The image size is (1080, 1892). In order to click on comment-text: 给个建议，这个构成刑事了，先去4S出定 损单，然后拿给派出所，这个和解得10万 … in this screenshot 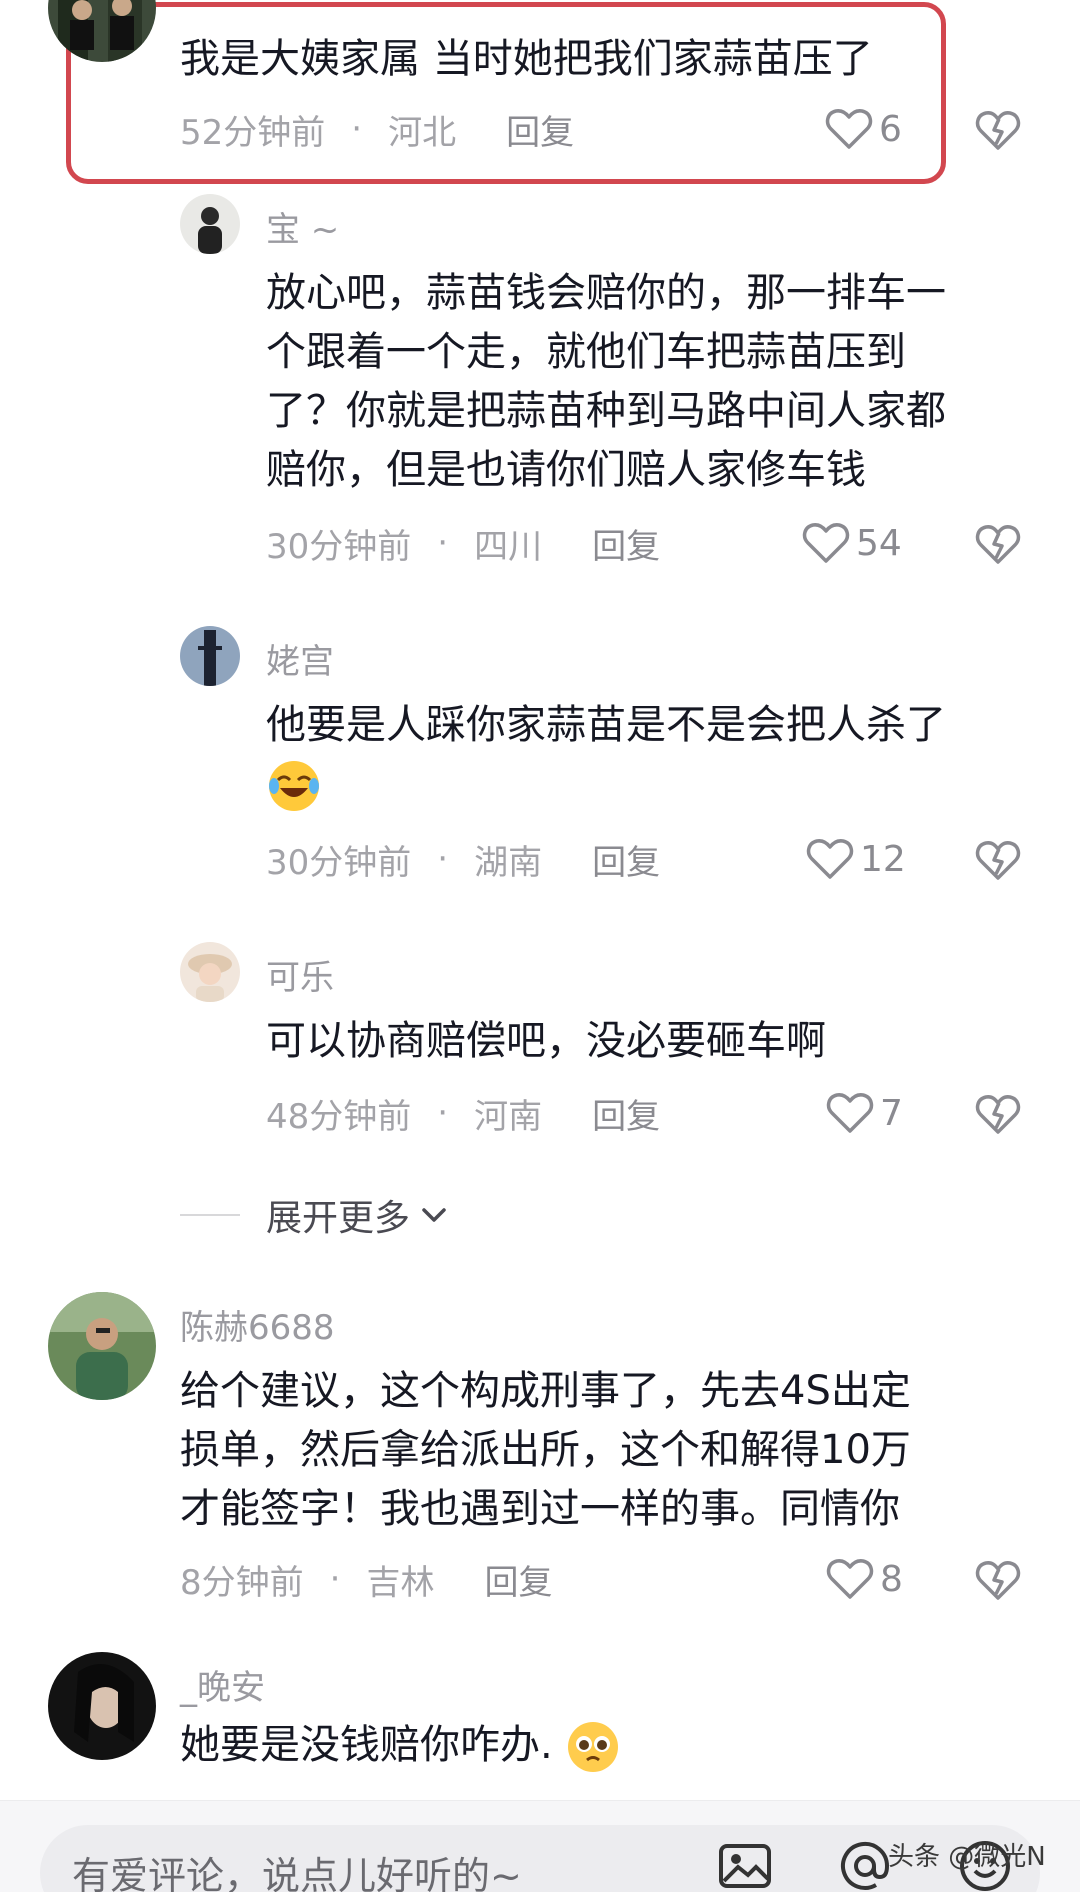, I will do `click(545, 1450)`.